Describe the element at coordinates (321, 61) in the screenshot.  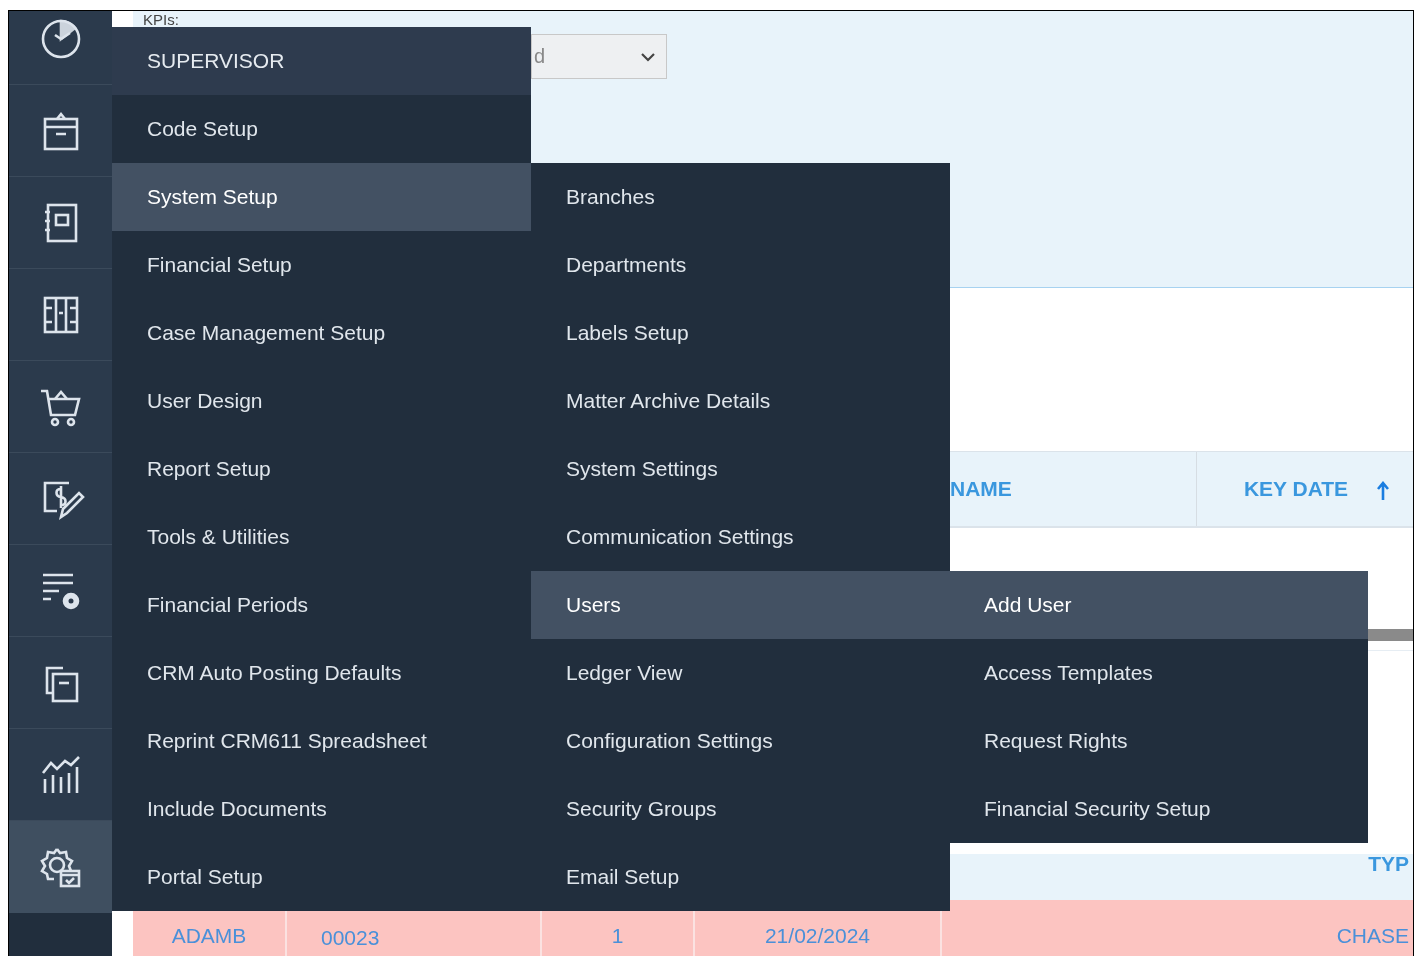
I see `menu-header: SUPERVISOR` at that location.